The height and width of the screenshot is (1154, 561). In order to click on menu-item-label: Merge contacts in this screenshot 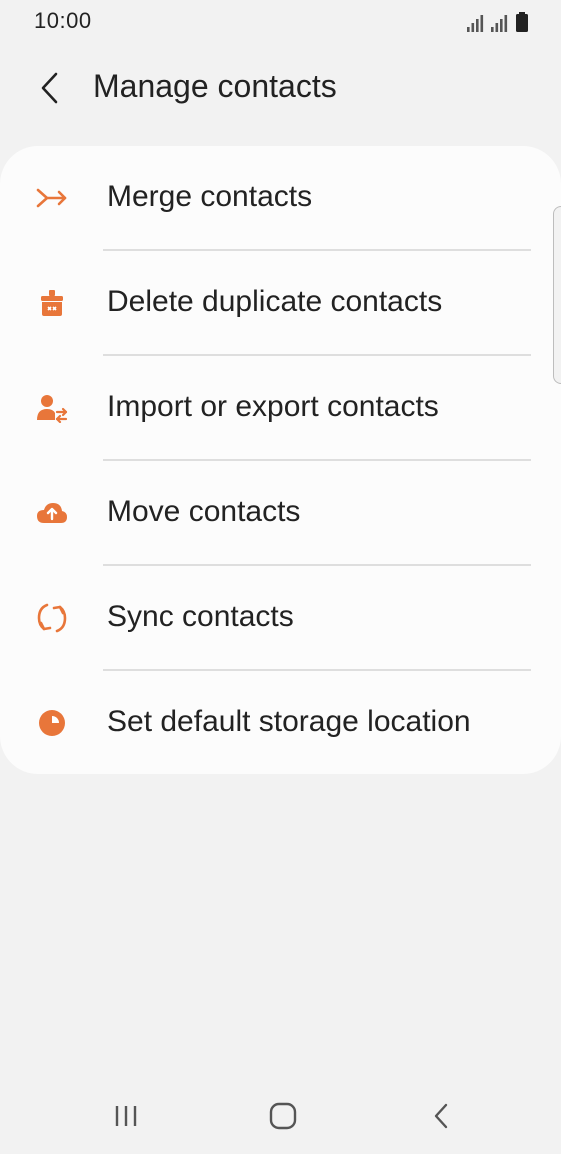, I will do `click(210, 196)`.